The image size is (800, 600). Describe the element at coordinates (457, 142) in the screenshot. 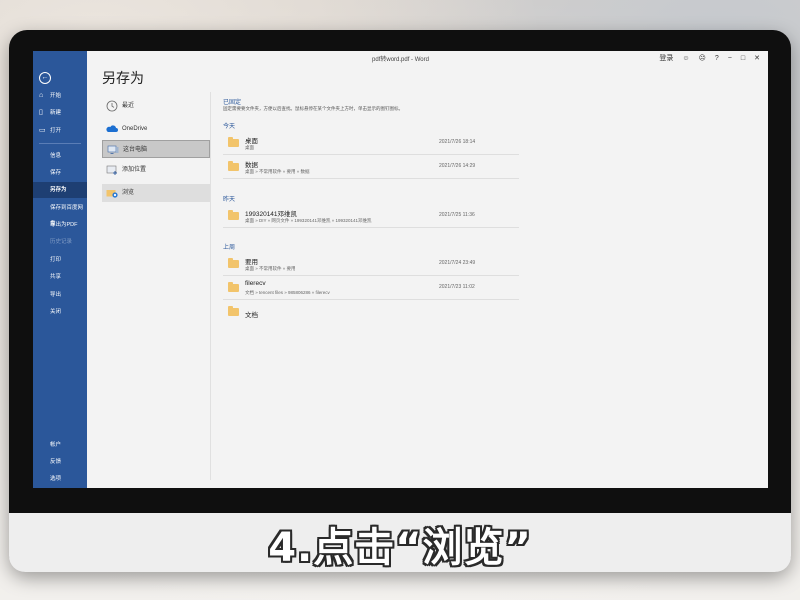

I see `folder-date: 2021/7/26 18:14` at that location.